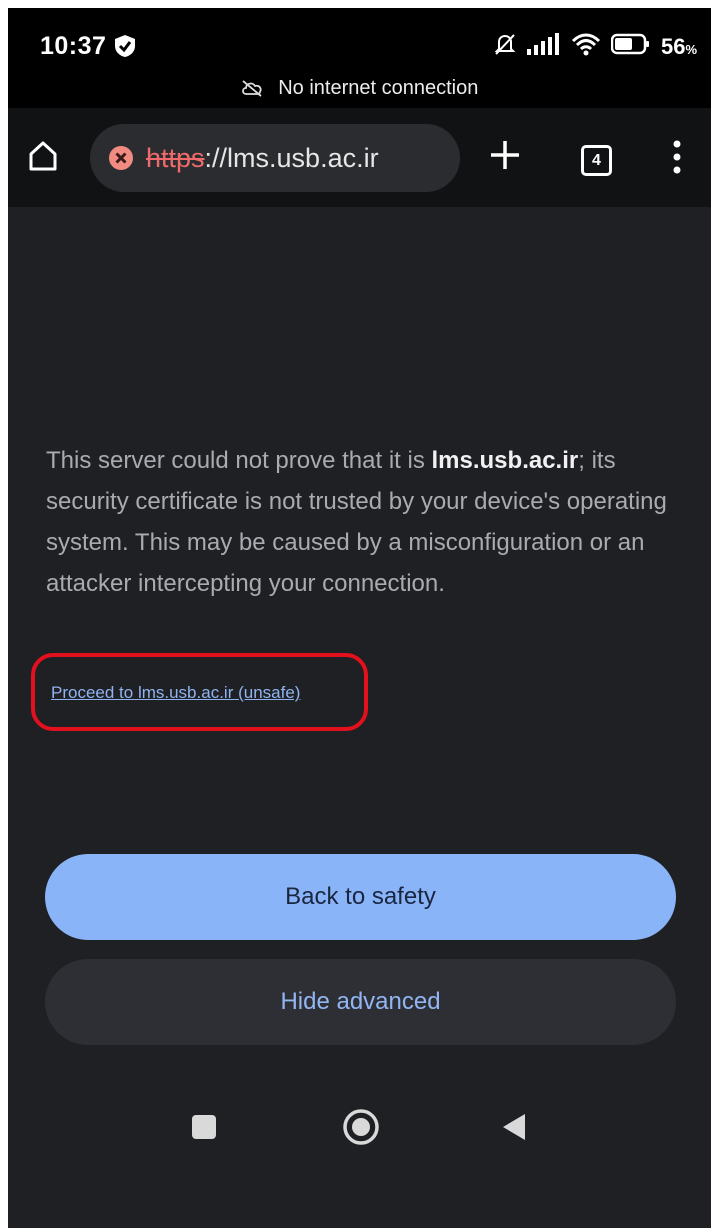  Describe the element at coordinates (505, 460) in the screenshot. I see `message-domain: lms.usb.ac.ir` at that location.